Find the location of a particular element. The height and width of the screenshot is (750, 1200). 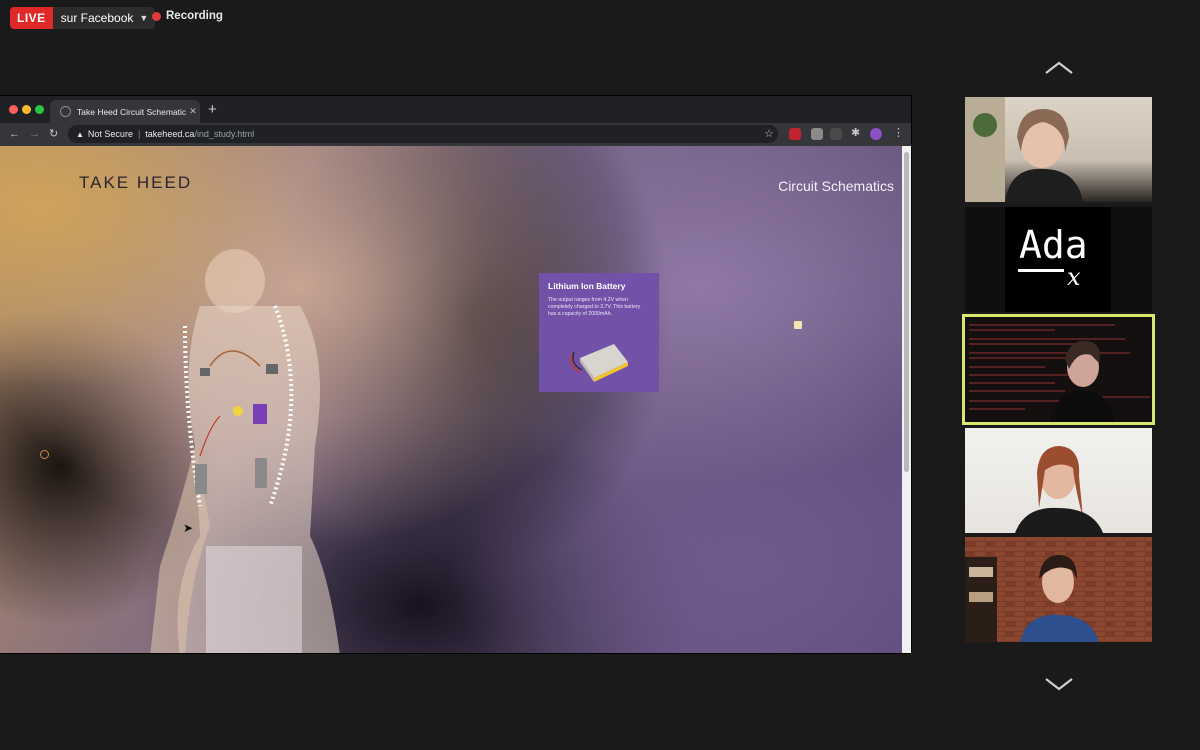

chevron-down-icon is located at coordinates (1059, 684).